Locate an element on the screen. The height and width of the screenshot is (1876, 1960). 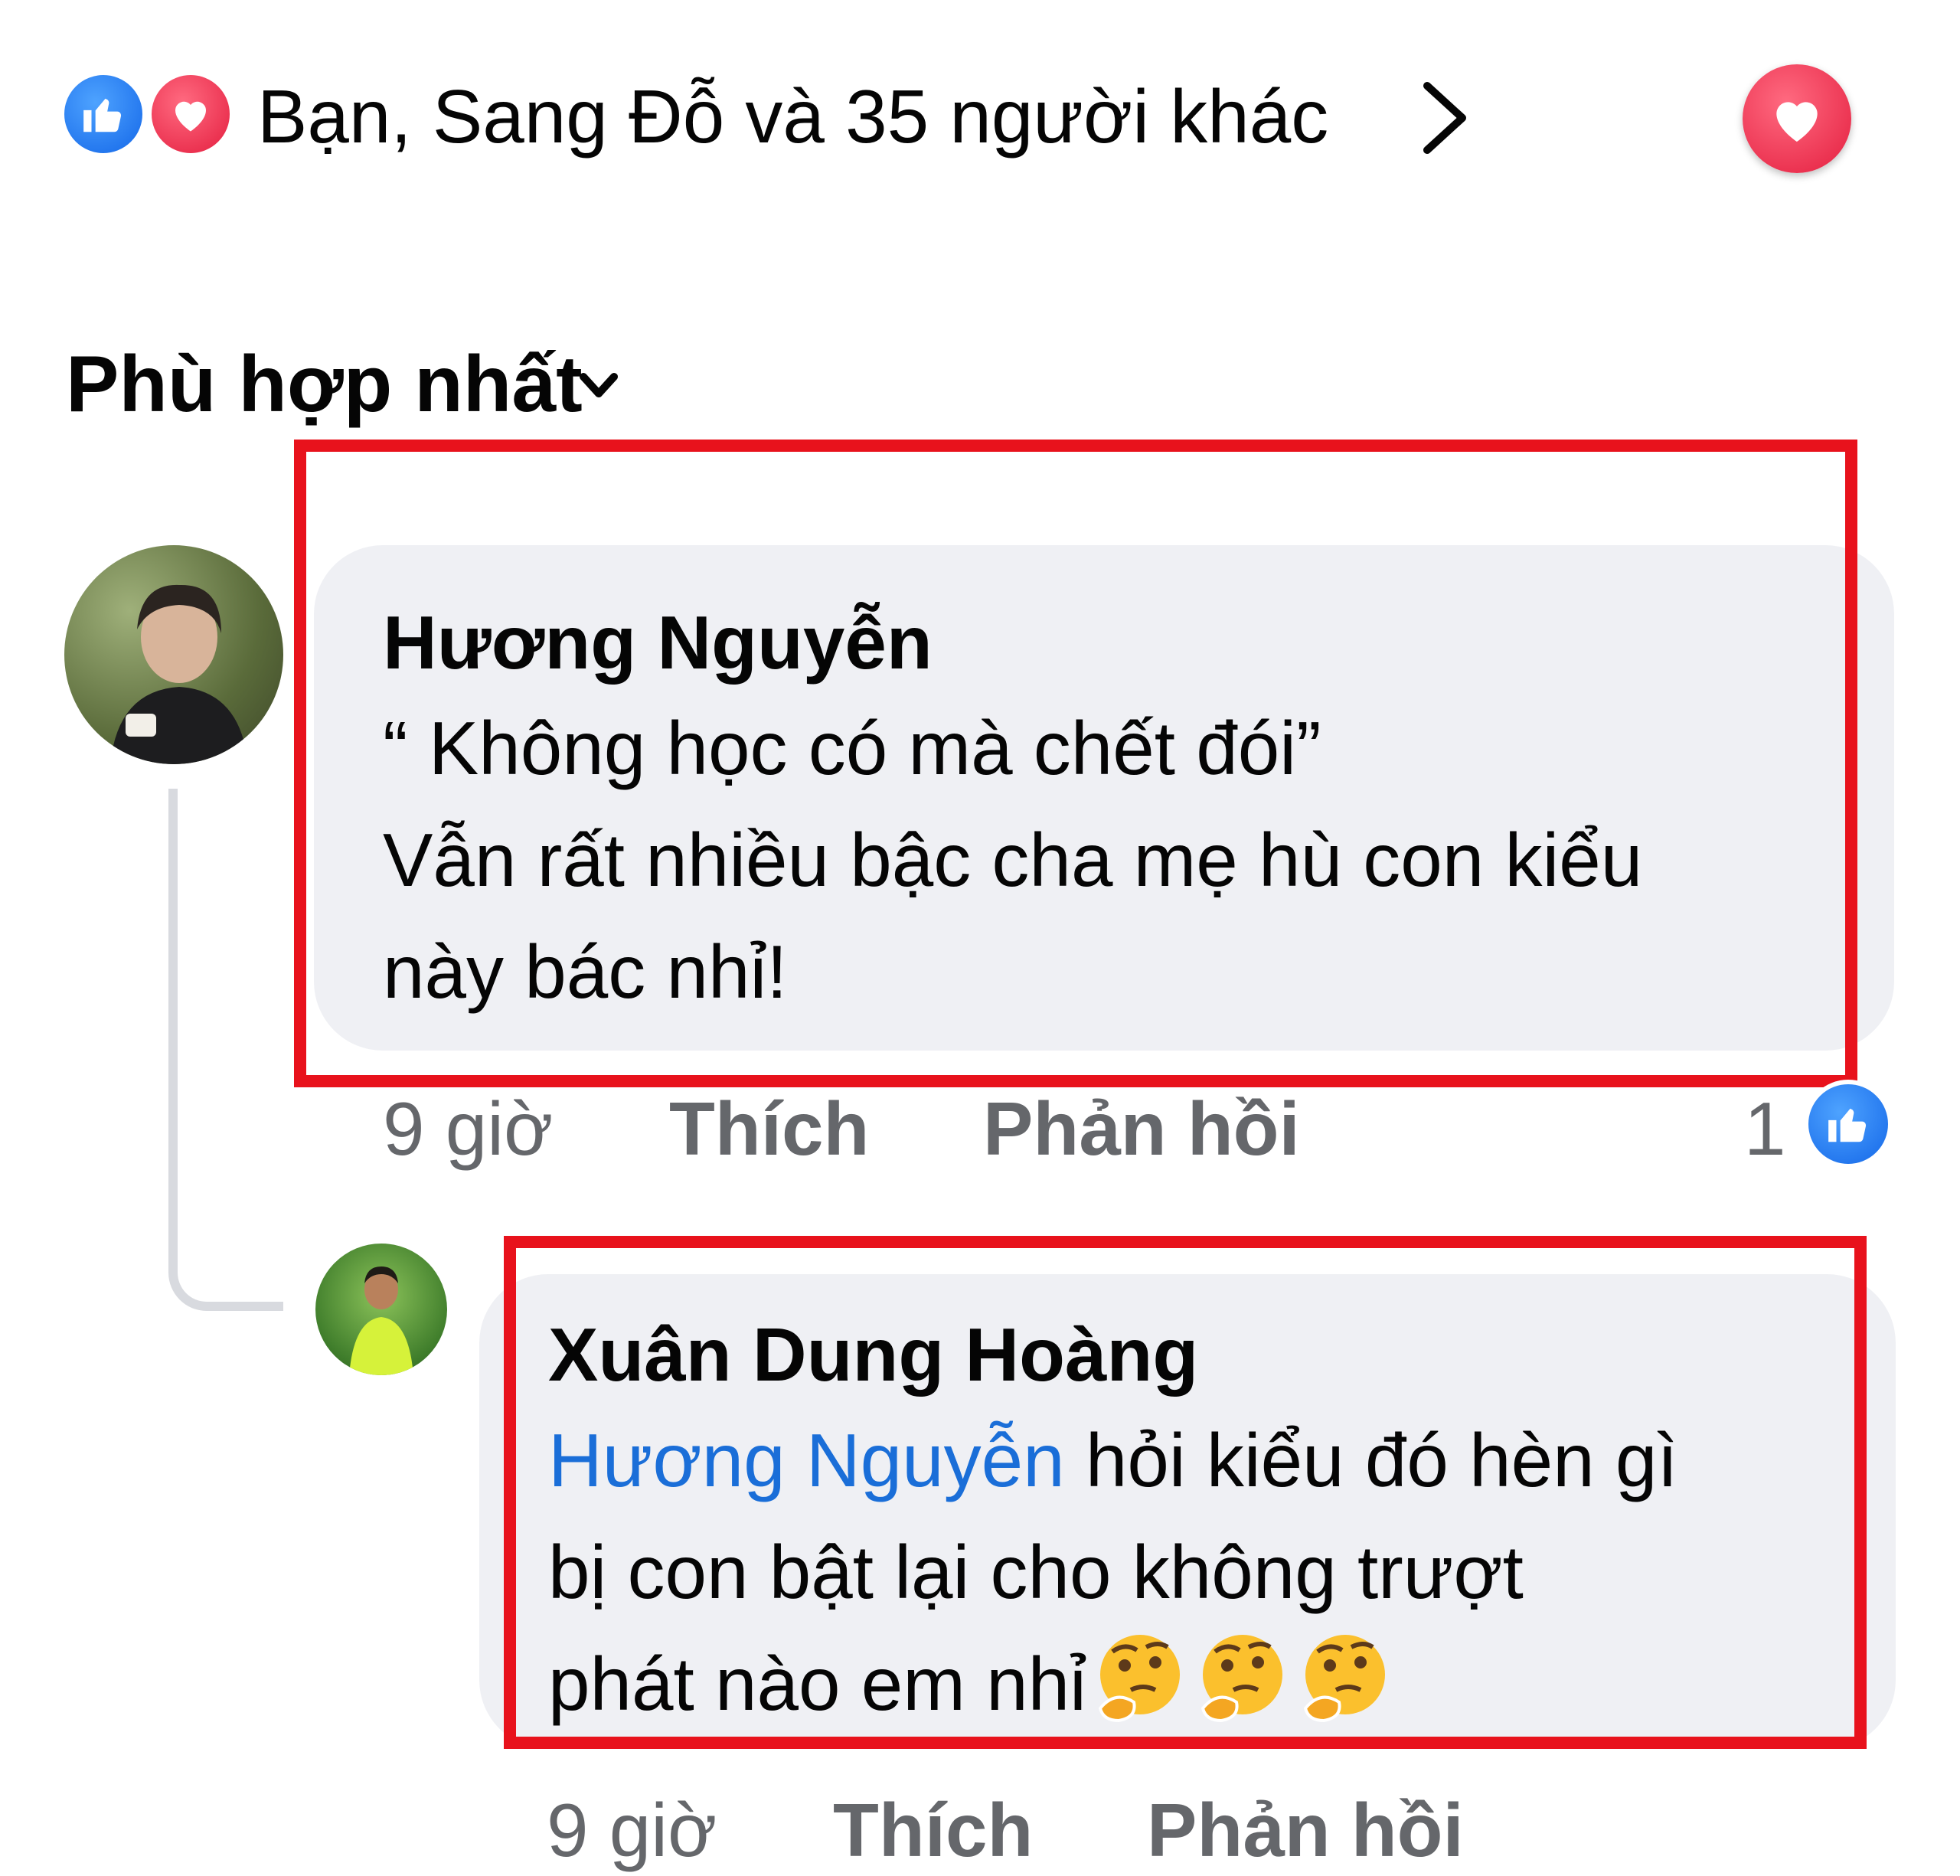
thread-connector is located at coordinates (225, 1050).